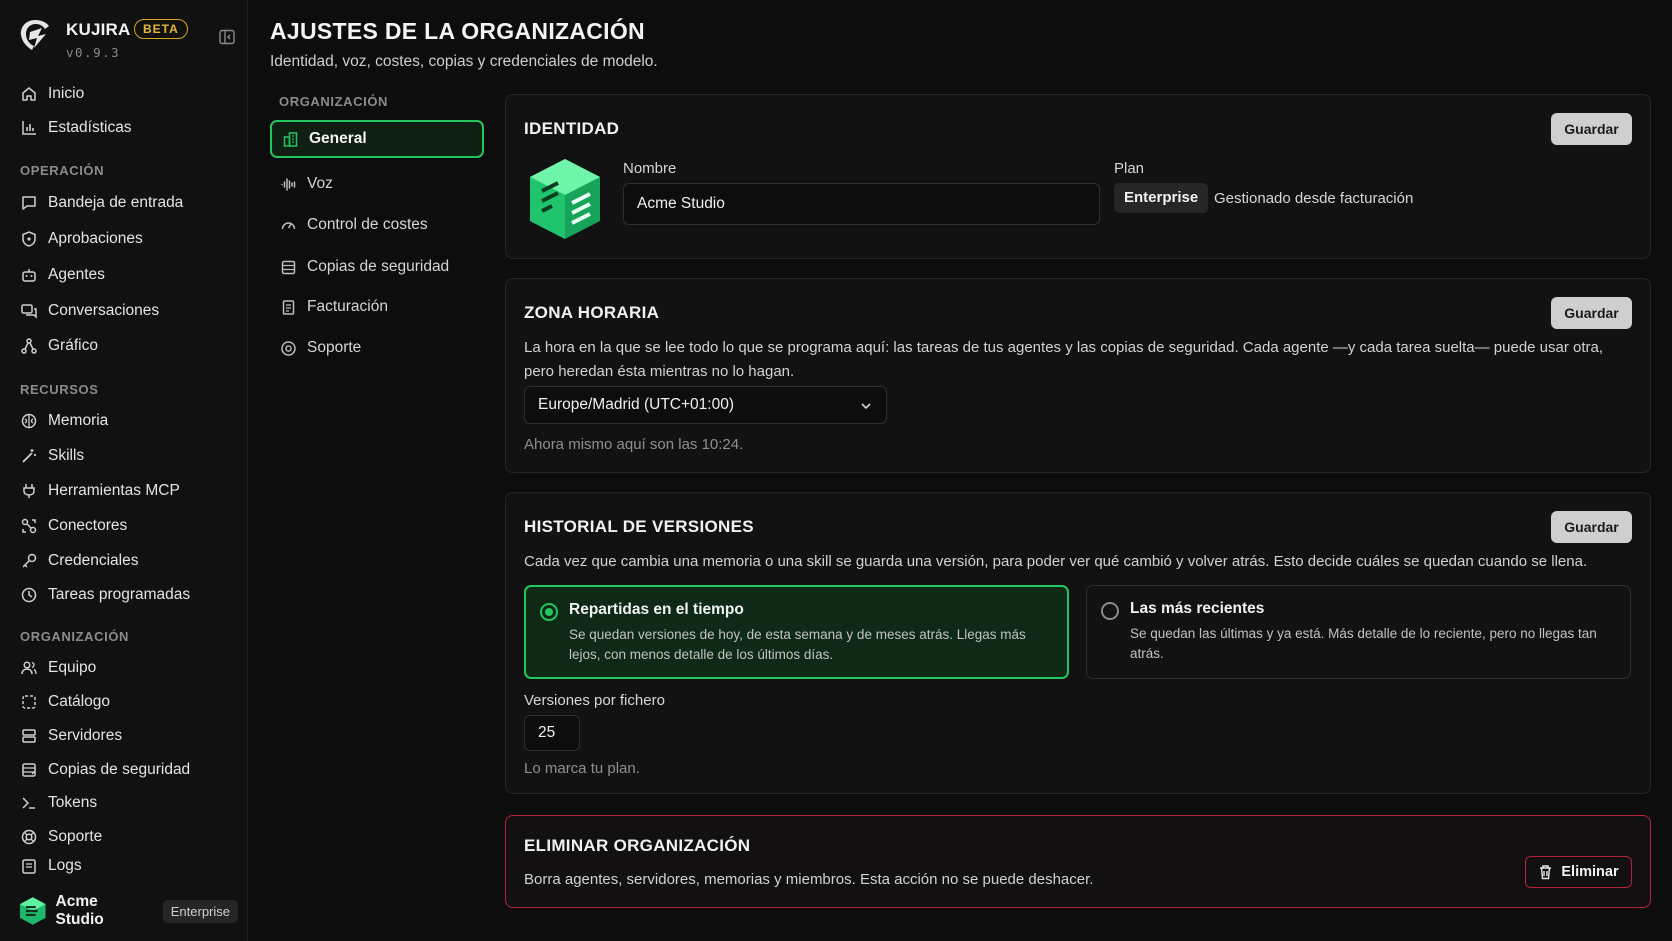 The height and width of the screenshot is (941, 1672). I want to click on subnav-item-copias: Copias de seguridad, so click(377, 267).